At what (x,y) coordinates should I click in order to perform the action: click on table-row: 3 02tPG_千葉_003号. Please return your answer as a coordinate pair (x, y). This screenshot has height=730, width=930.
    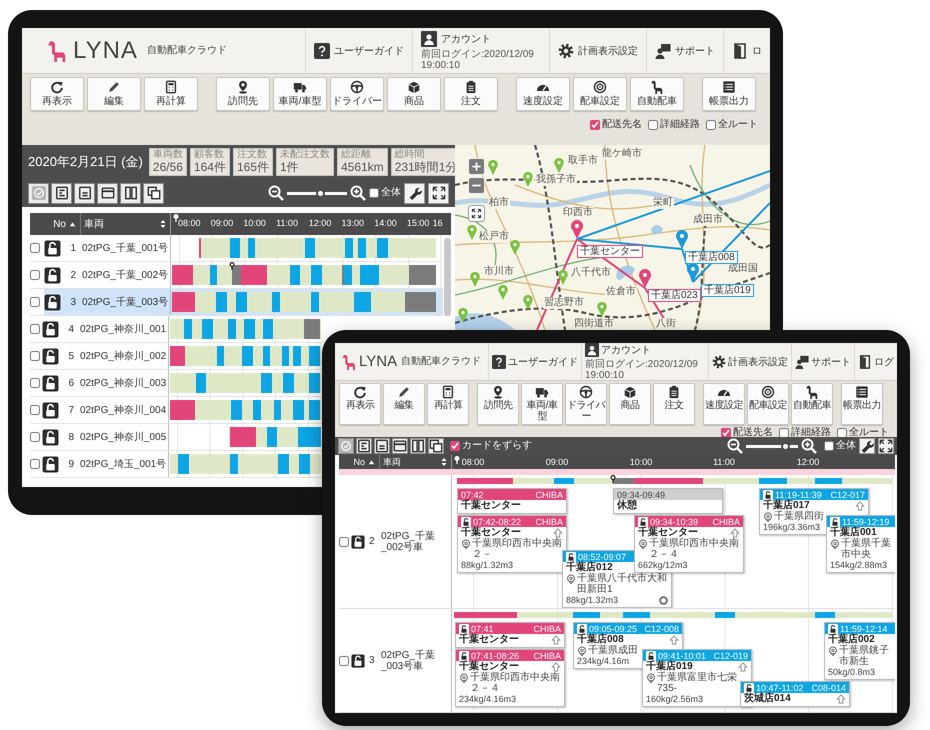
    Looking at the image, I should click on (243, 302).